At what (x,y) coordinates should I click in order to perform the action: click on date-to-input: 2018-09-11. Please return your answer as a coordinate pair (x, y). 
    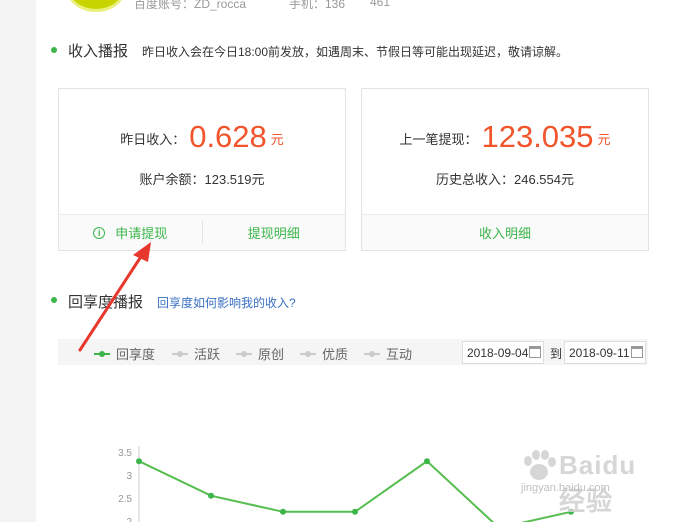
    Looking at the image, I should click on (605, 352).